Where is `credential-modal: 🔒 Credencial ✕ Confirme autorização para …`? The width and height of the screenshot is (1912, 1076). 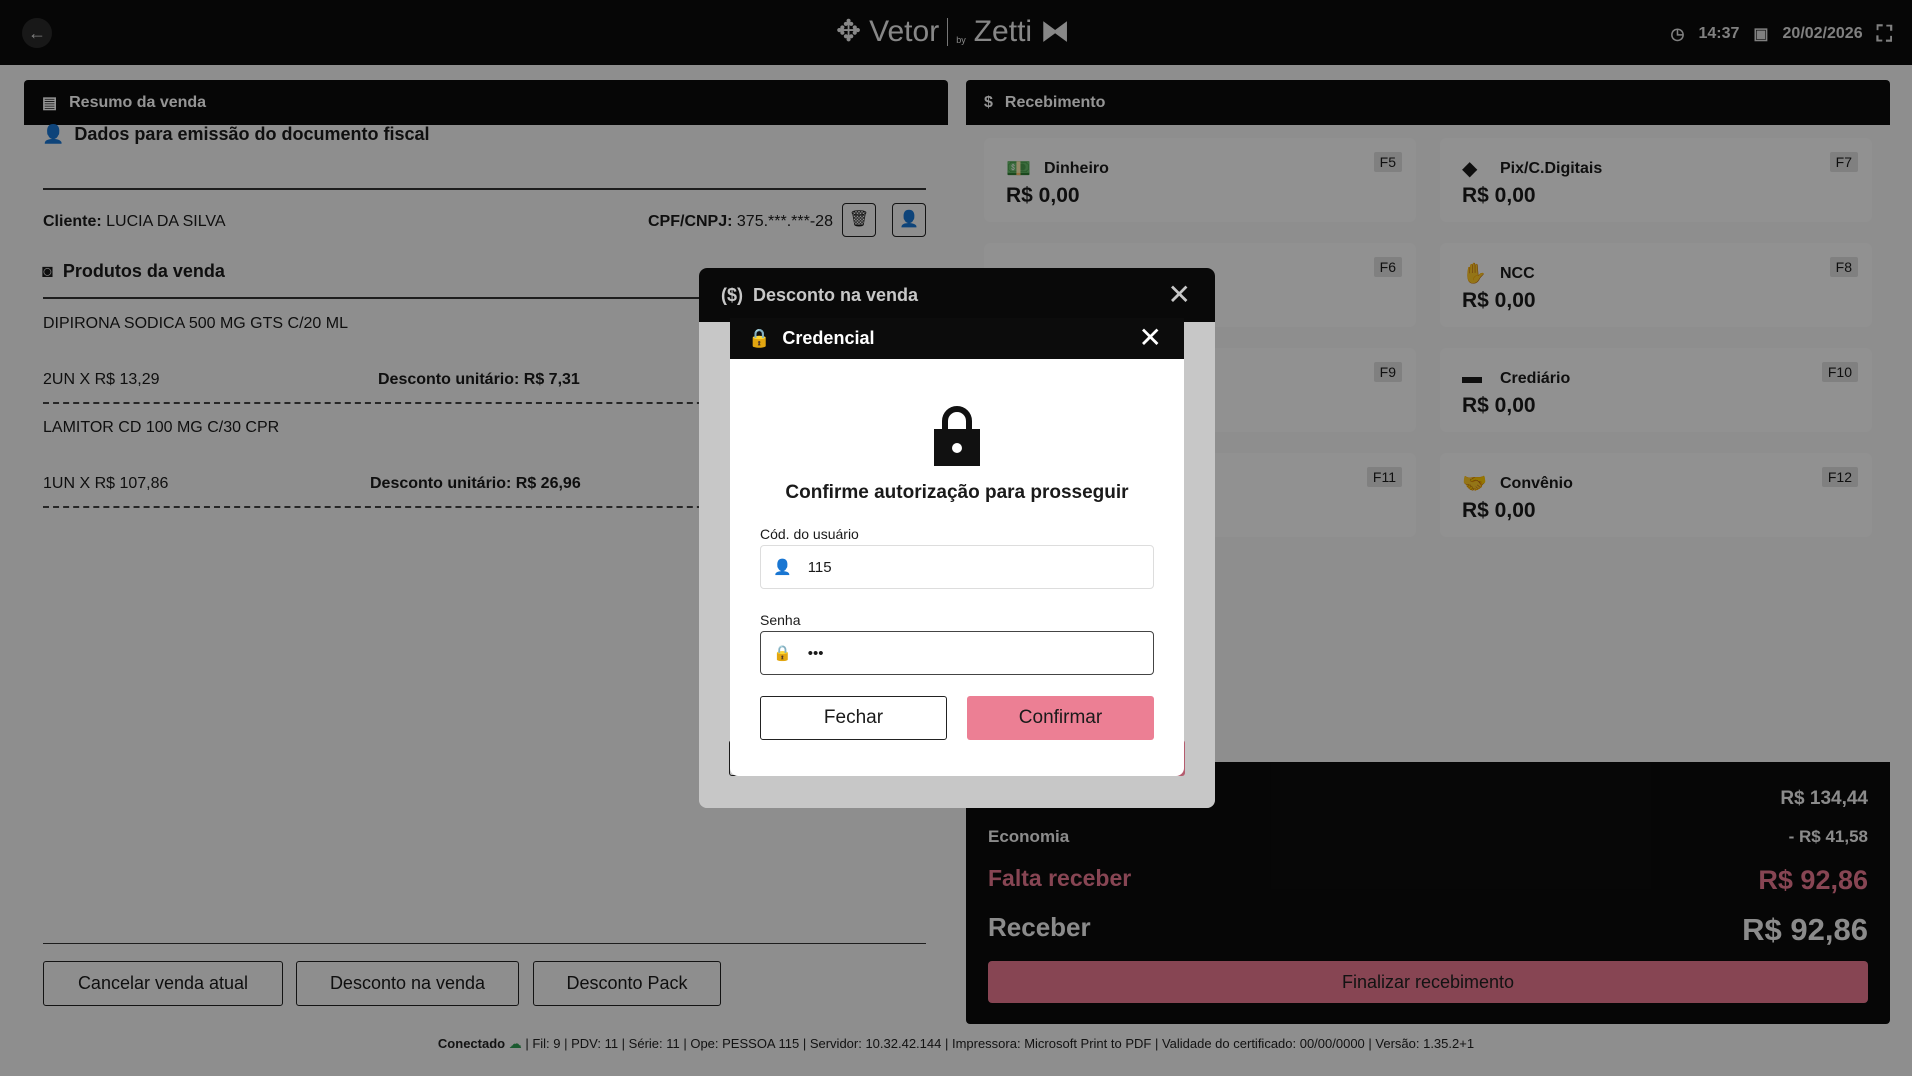
credential-modal: 🔒 Credencial ✕ Confirme autorização para … is located at coordinates (957, 547).